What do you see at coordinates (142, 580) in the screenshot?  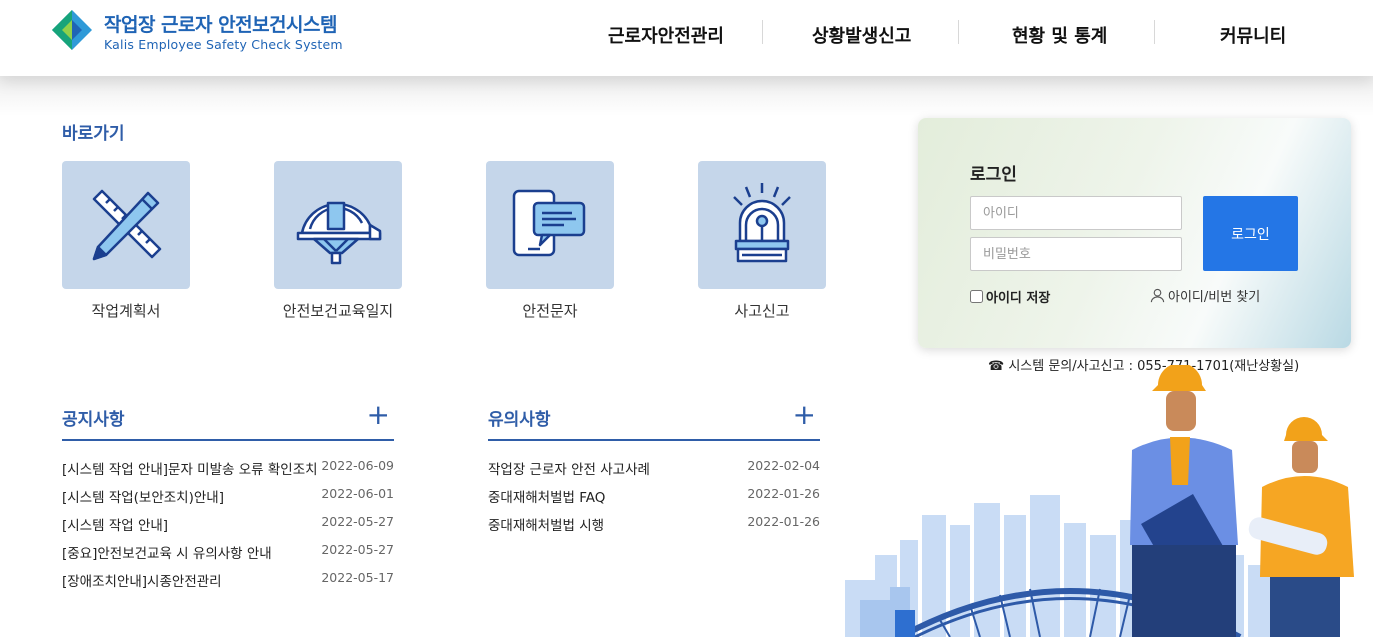 I see `notice-title: [장애조치안내]시종안전관리` at bounding box center [142, 580].